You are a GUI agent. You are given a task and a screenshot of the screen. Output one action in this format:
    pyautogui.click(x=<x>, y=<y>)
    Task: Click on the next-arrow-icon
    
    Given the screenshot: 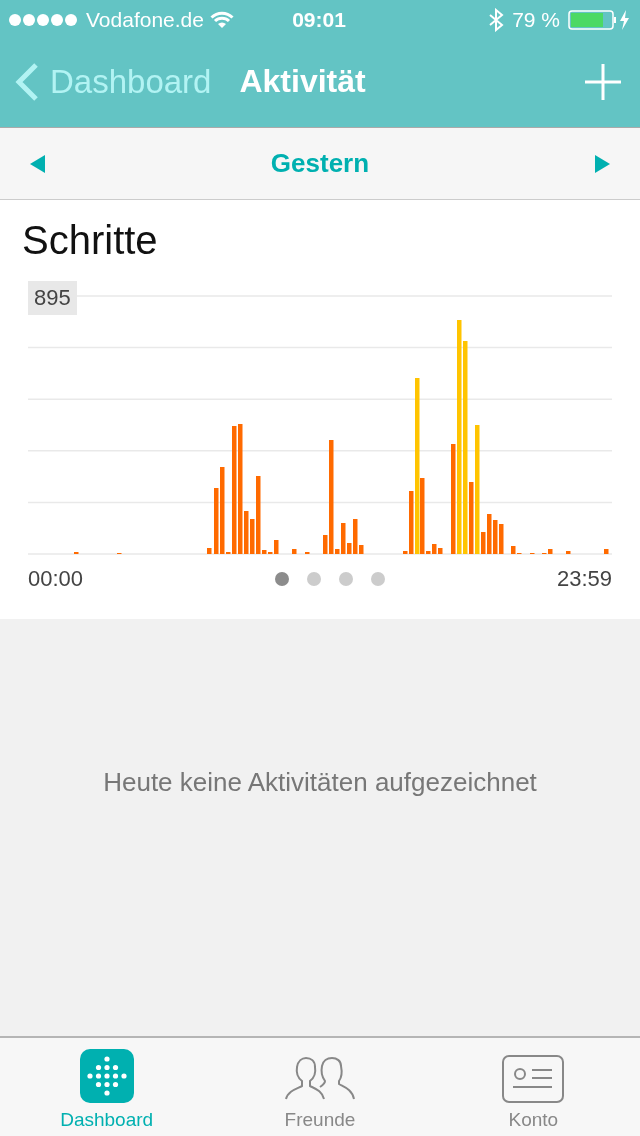 What is the action you would take?
    pyautogui.click(x=602, y=163)
    